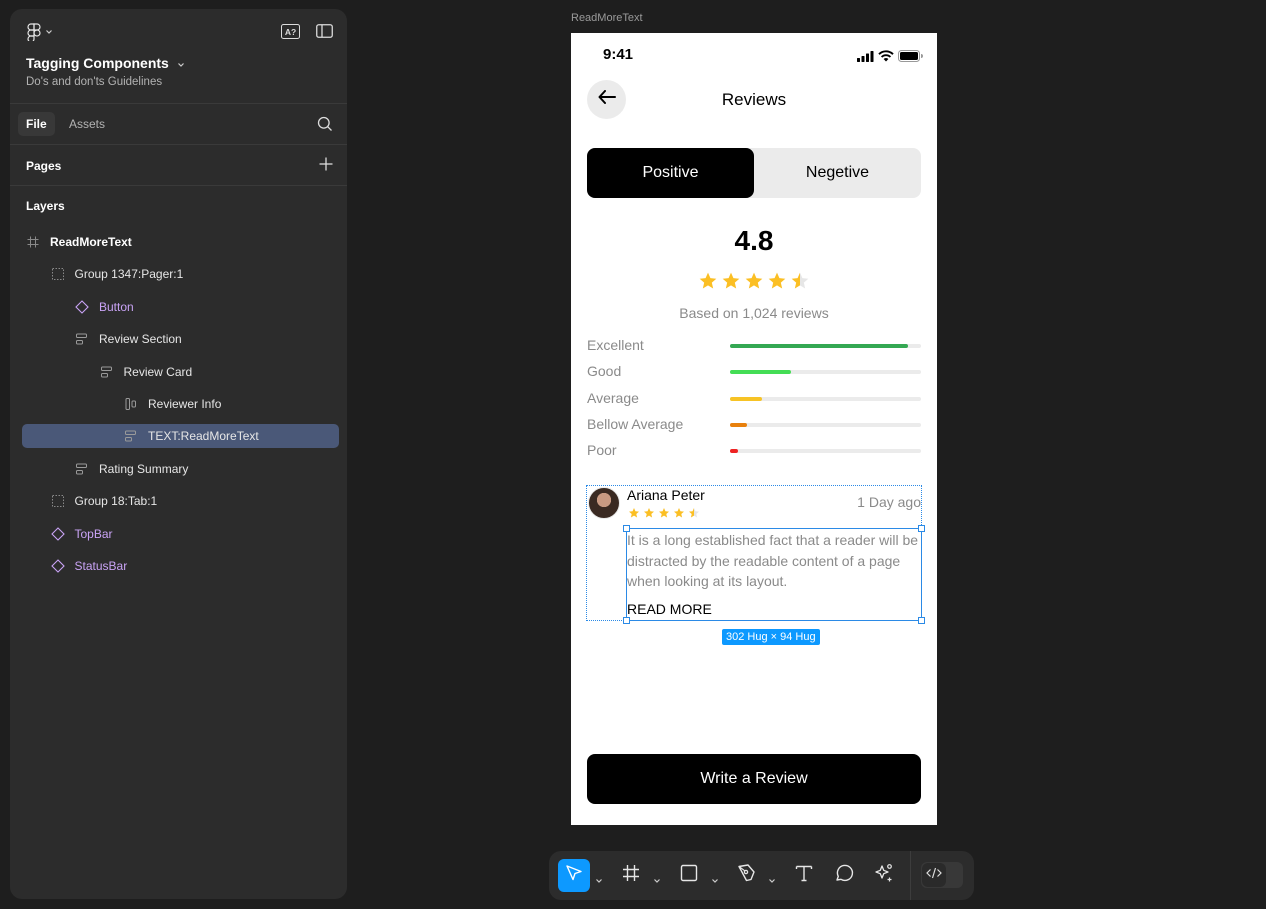 Image resolution: width=1266 pixels, height=909 pixels. What do you see at coordinates (87, 124) in the screenshot?
I see `tab-assets: Assets` at bounding box center [87, 124].